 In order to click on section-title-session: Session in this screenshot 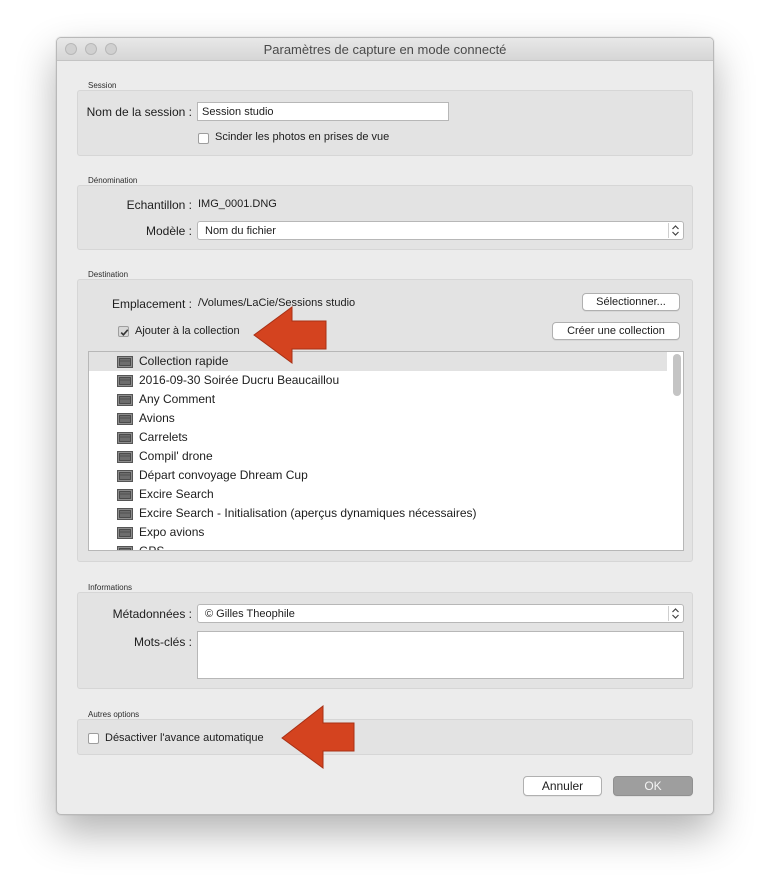, I will do `click(102, 85)`.